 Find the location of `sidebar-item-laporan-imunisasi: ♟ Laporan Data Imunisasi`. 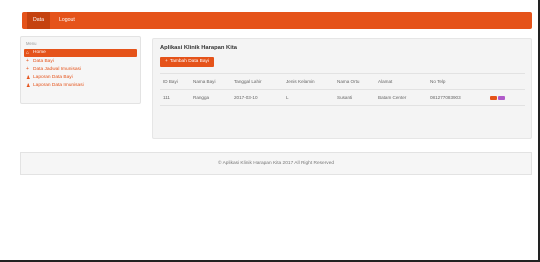

sidebar-item-laporan-imunisasi: ♟ Laporan Data Imunisasi is located at coordinates (80, 86).